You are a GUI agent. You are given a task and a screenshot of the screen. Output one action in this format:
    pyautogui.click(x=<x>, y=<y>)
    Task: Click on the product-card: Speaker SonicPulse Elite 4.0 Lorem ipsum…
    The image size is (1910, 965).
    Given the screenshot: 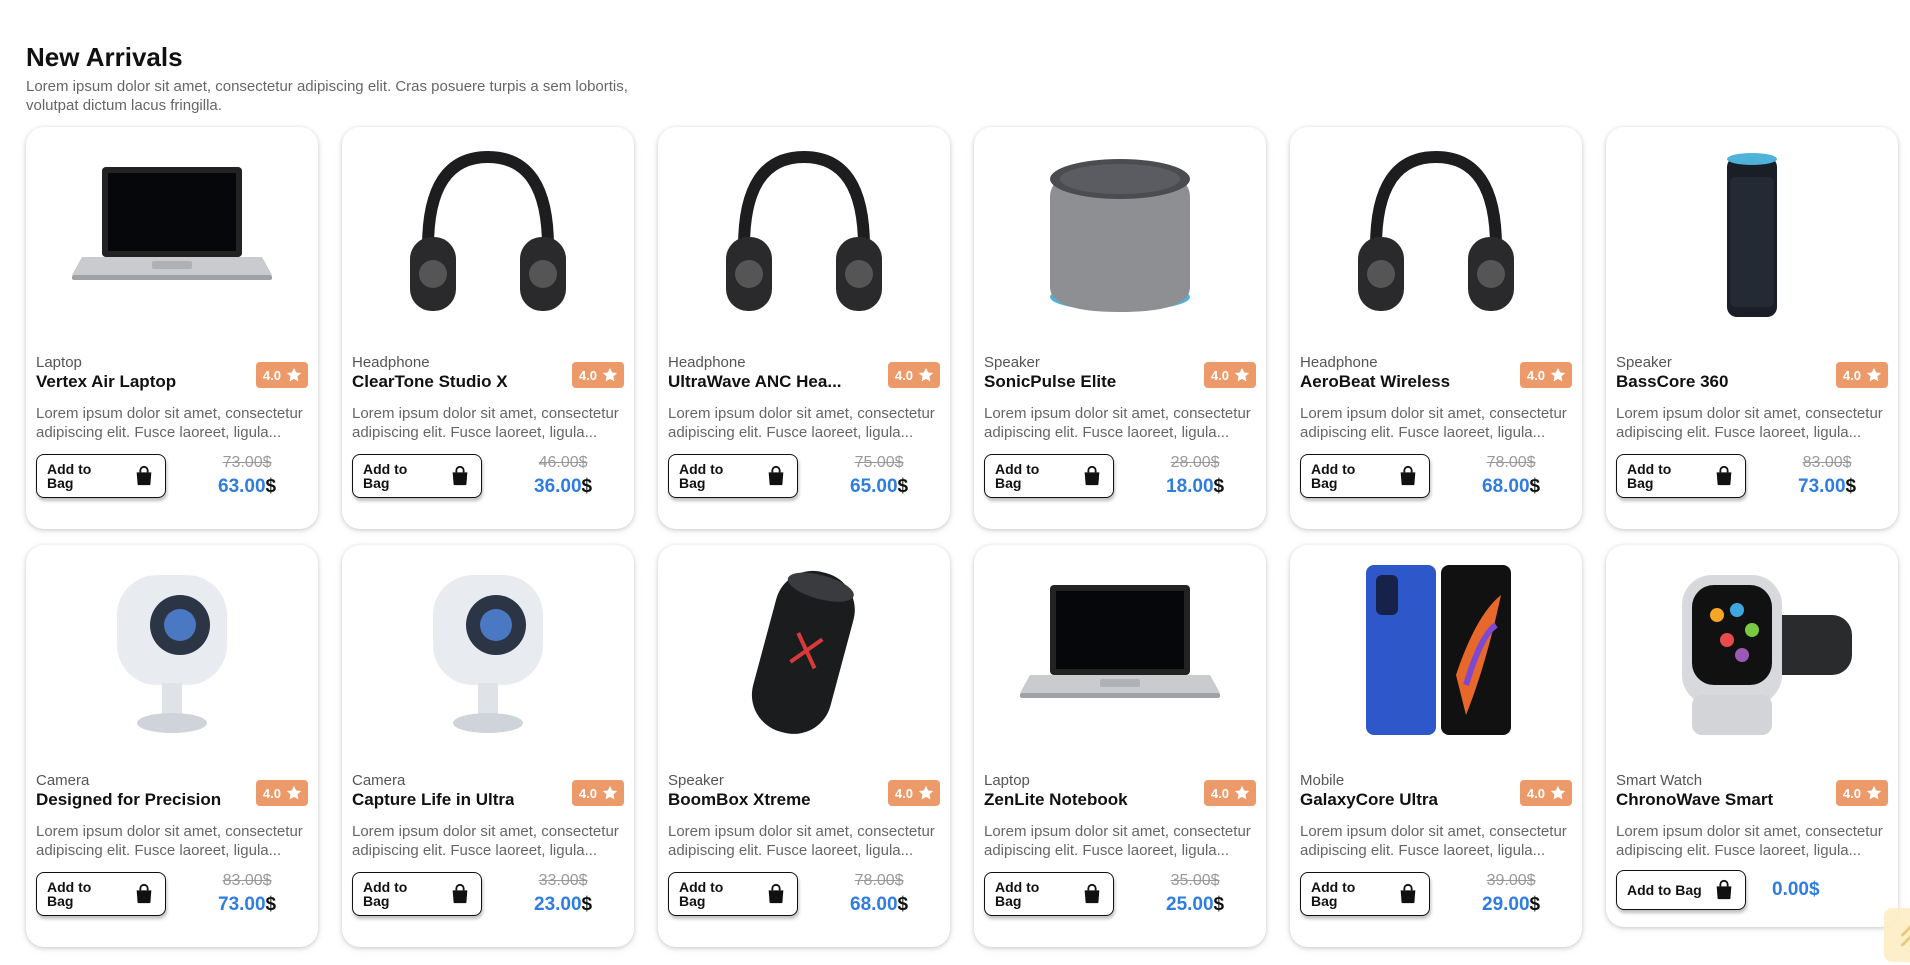 What is the action you would take?
    pyautogui.click(x=1120, y=328)
    